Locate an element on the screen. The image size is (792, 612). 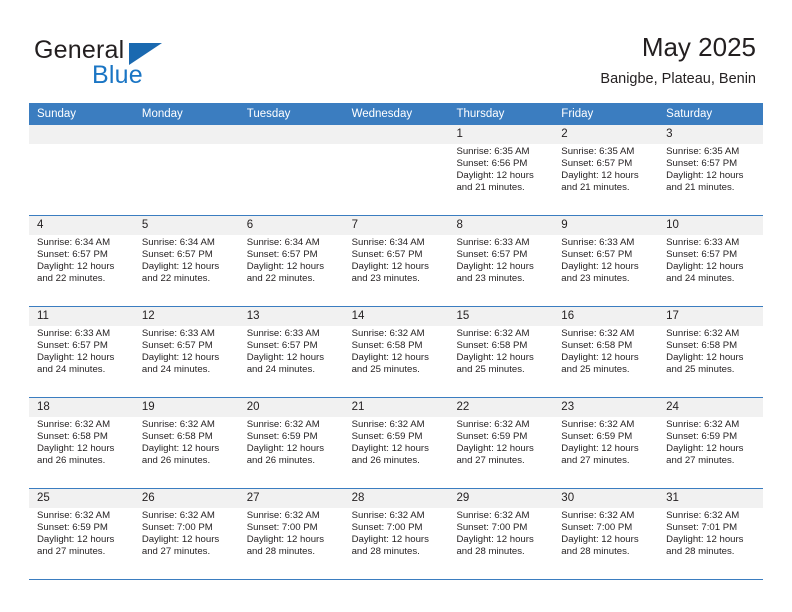
title-block: May 2025 Banigbe, Plateau, Benin is located at coordinates (678, 60).